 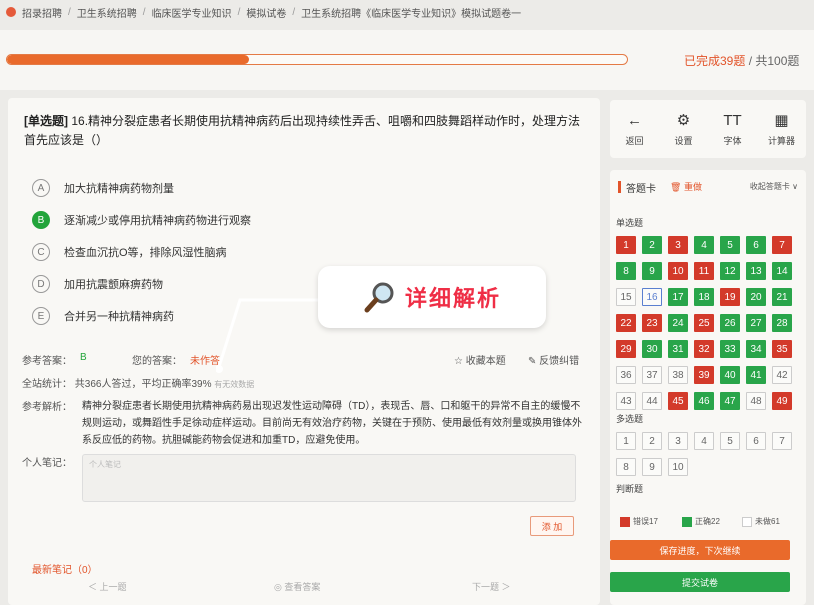 I want to click on answer-cell-2: 2, so click(x=652, y=245).